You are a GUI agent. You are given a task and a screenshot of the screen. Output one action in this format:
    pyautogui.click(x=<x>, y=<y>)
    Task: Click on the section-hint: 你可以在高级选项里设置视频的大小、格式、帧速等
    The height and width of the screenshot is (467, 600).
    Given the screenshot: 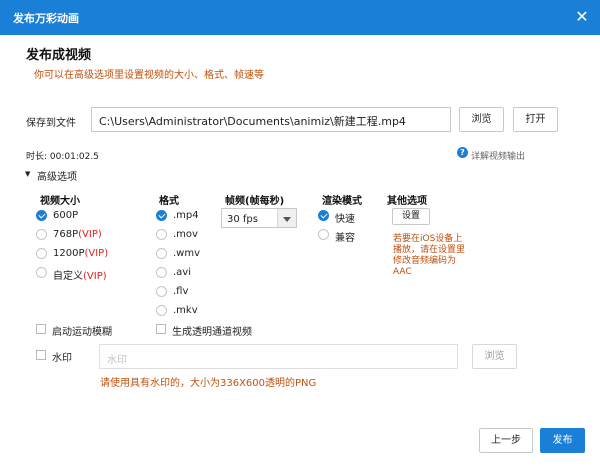 What is the action you would take?
    pyautogui.click(x=149, y=75)
    